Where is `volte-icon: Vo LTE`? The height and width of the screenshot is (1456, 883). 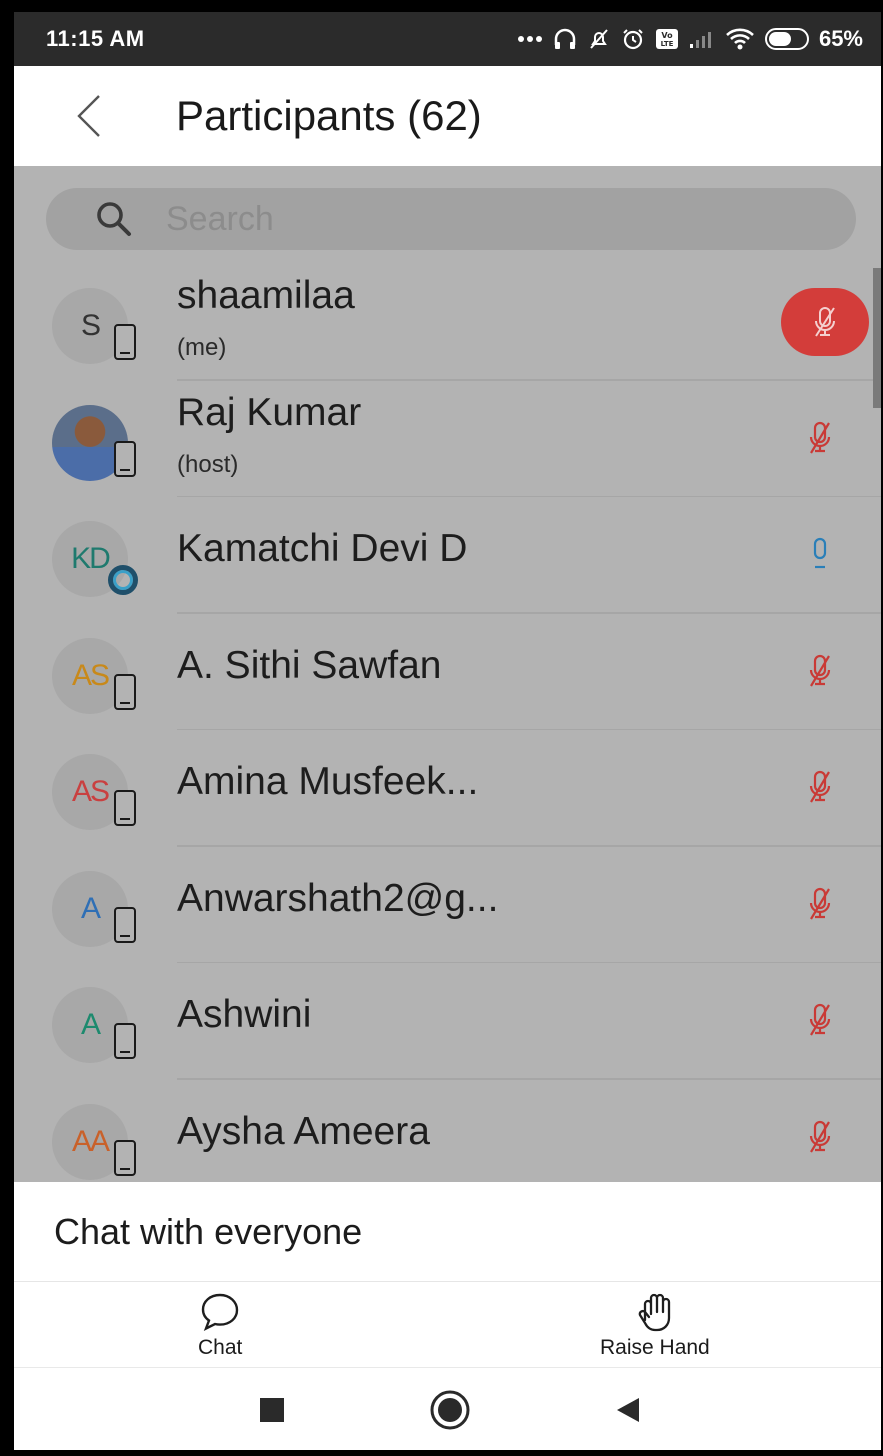
volte-icon: Vo LTE is located at coordinates (667, 39).